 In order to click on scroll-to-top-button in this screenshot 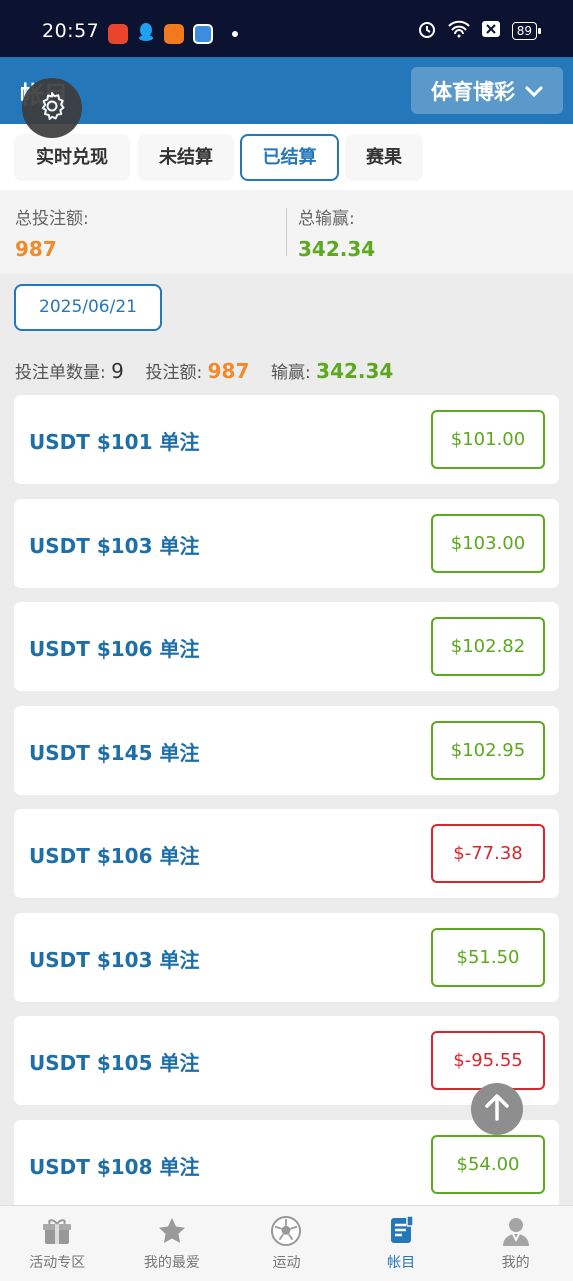, I will do `click(497, 1109)`.